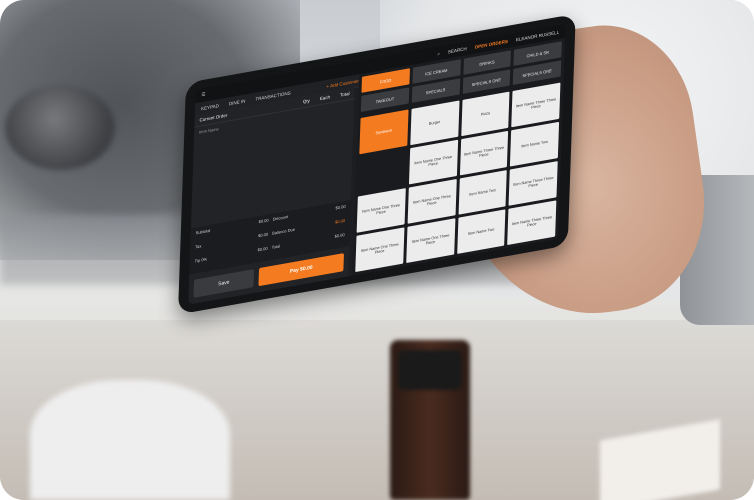  What do you see at coordinates (430, 370) in the screenshot?
I see `shaker-cap` at bounding box center [430, 370].